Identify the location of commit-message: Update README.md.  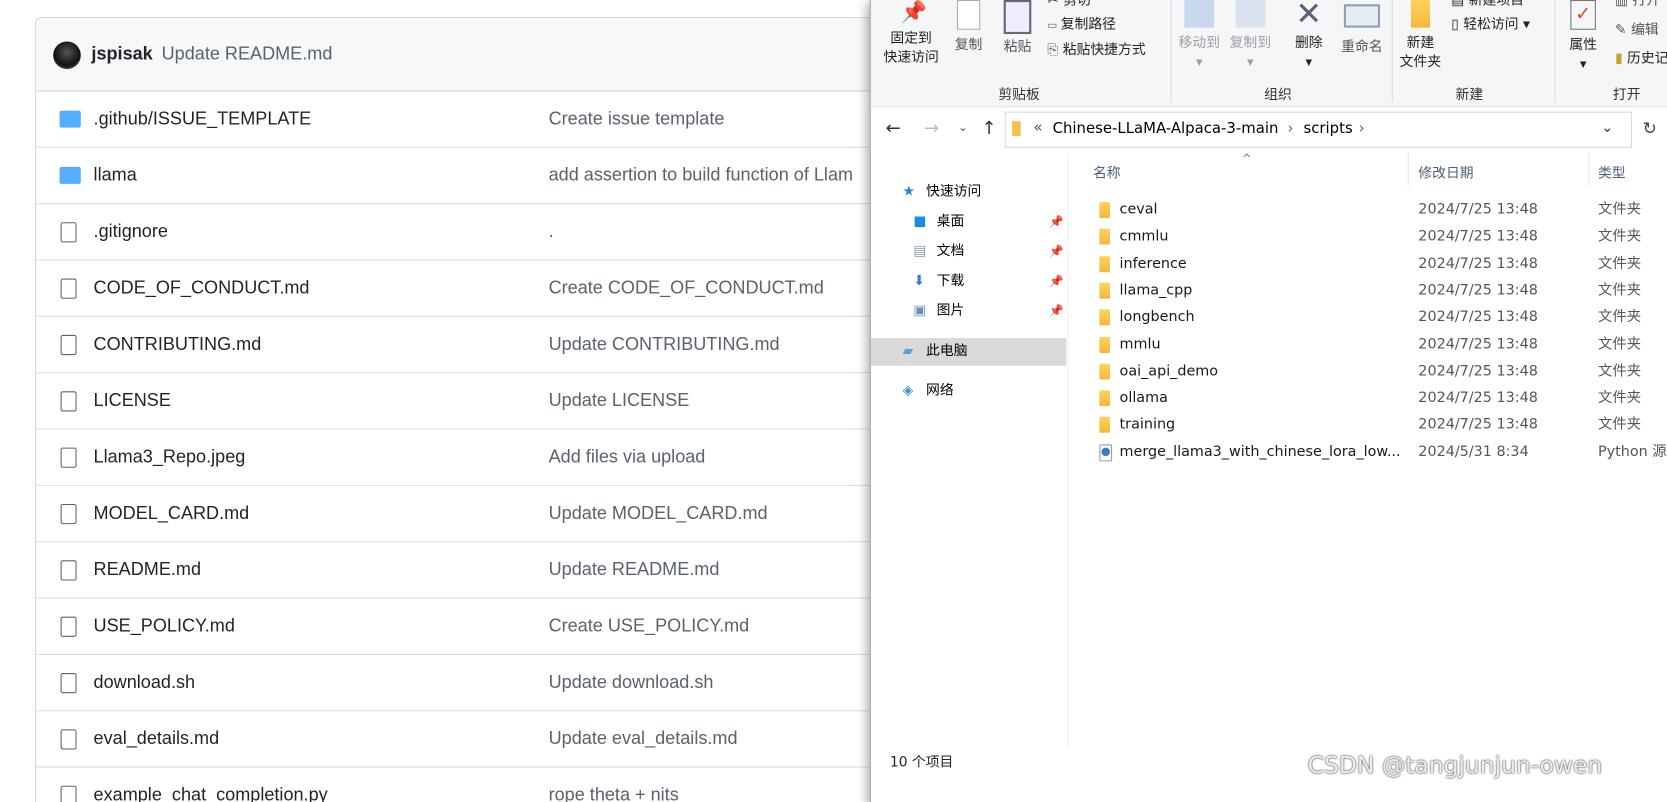
(247, 54).